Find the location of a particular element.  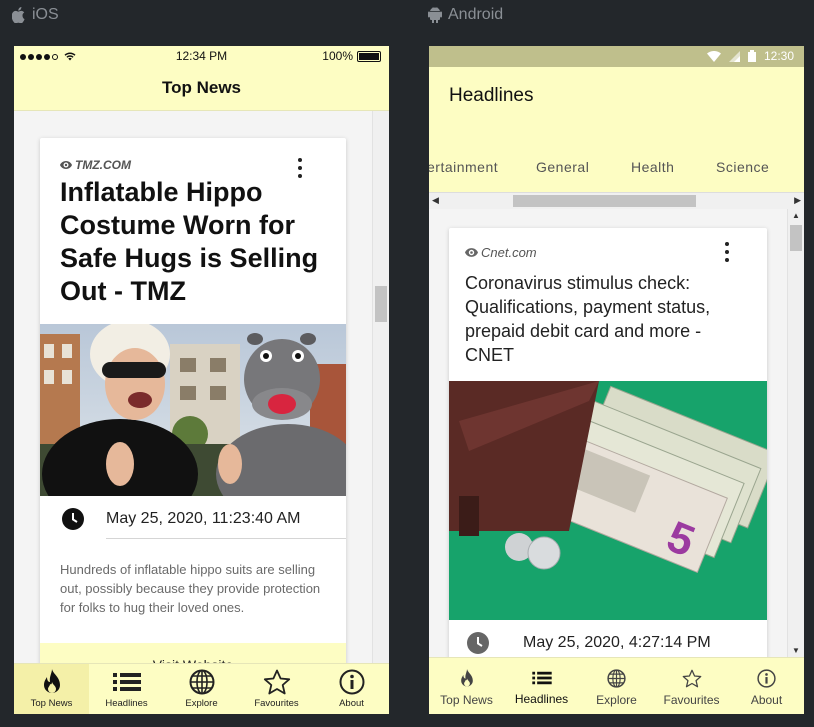

ios-nav-title: Top News is located at coordinates (201, 88).